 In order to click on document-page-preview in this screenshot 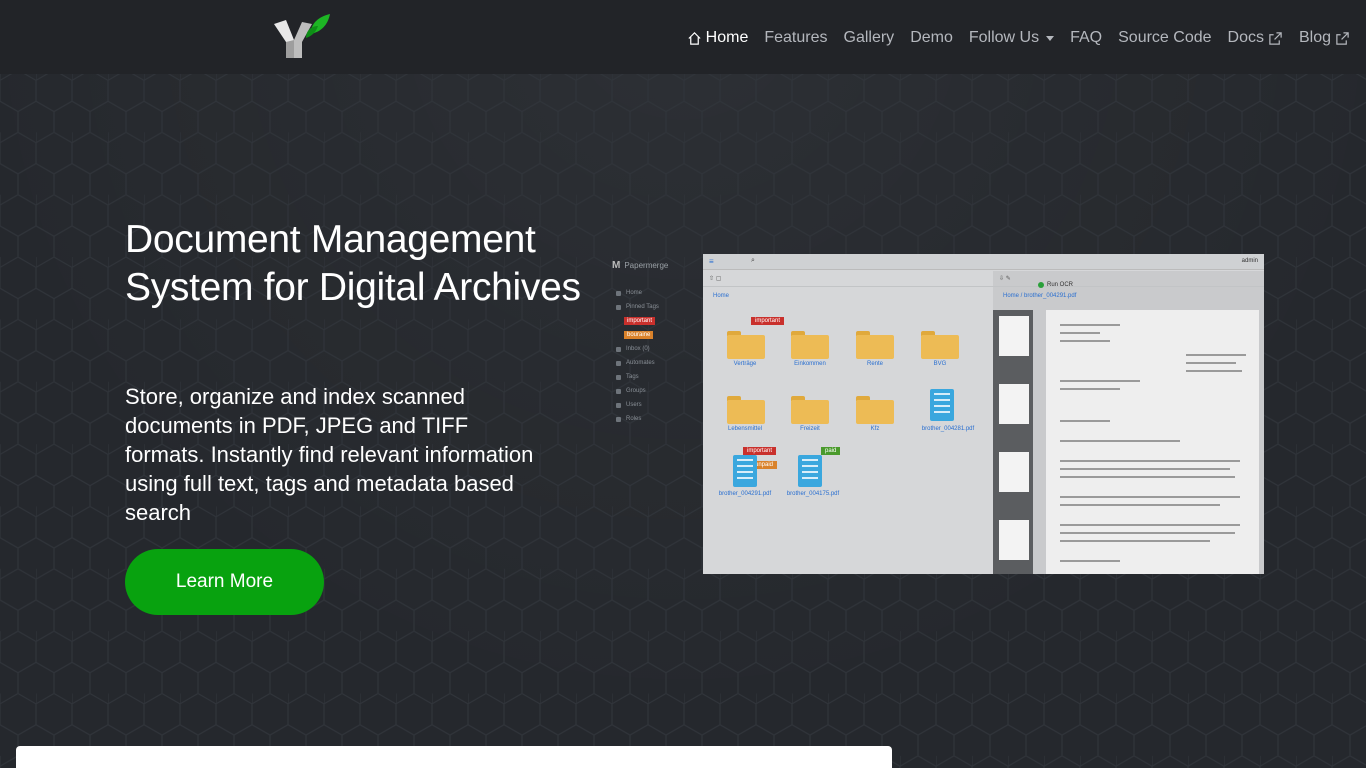, I will do `click(1152, 442)`.